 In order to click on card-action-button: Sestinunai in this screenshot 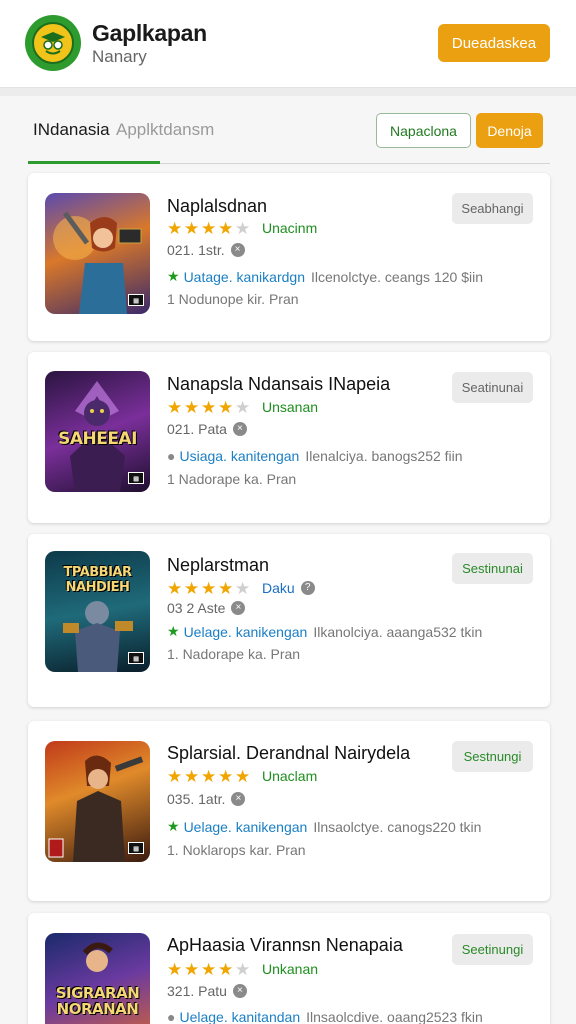, I will do `click(492, 568)`.